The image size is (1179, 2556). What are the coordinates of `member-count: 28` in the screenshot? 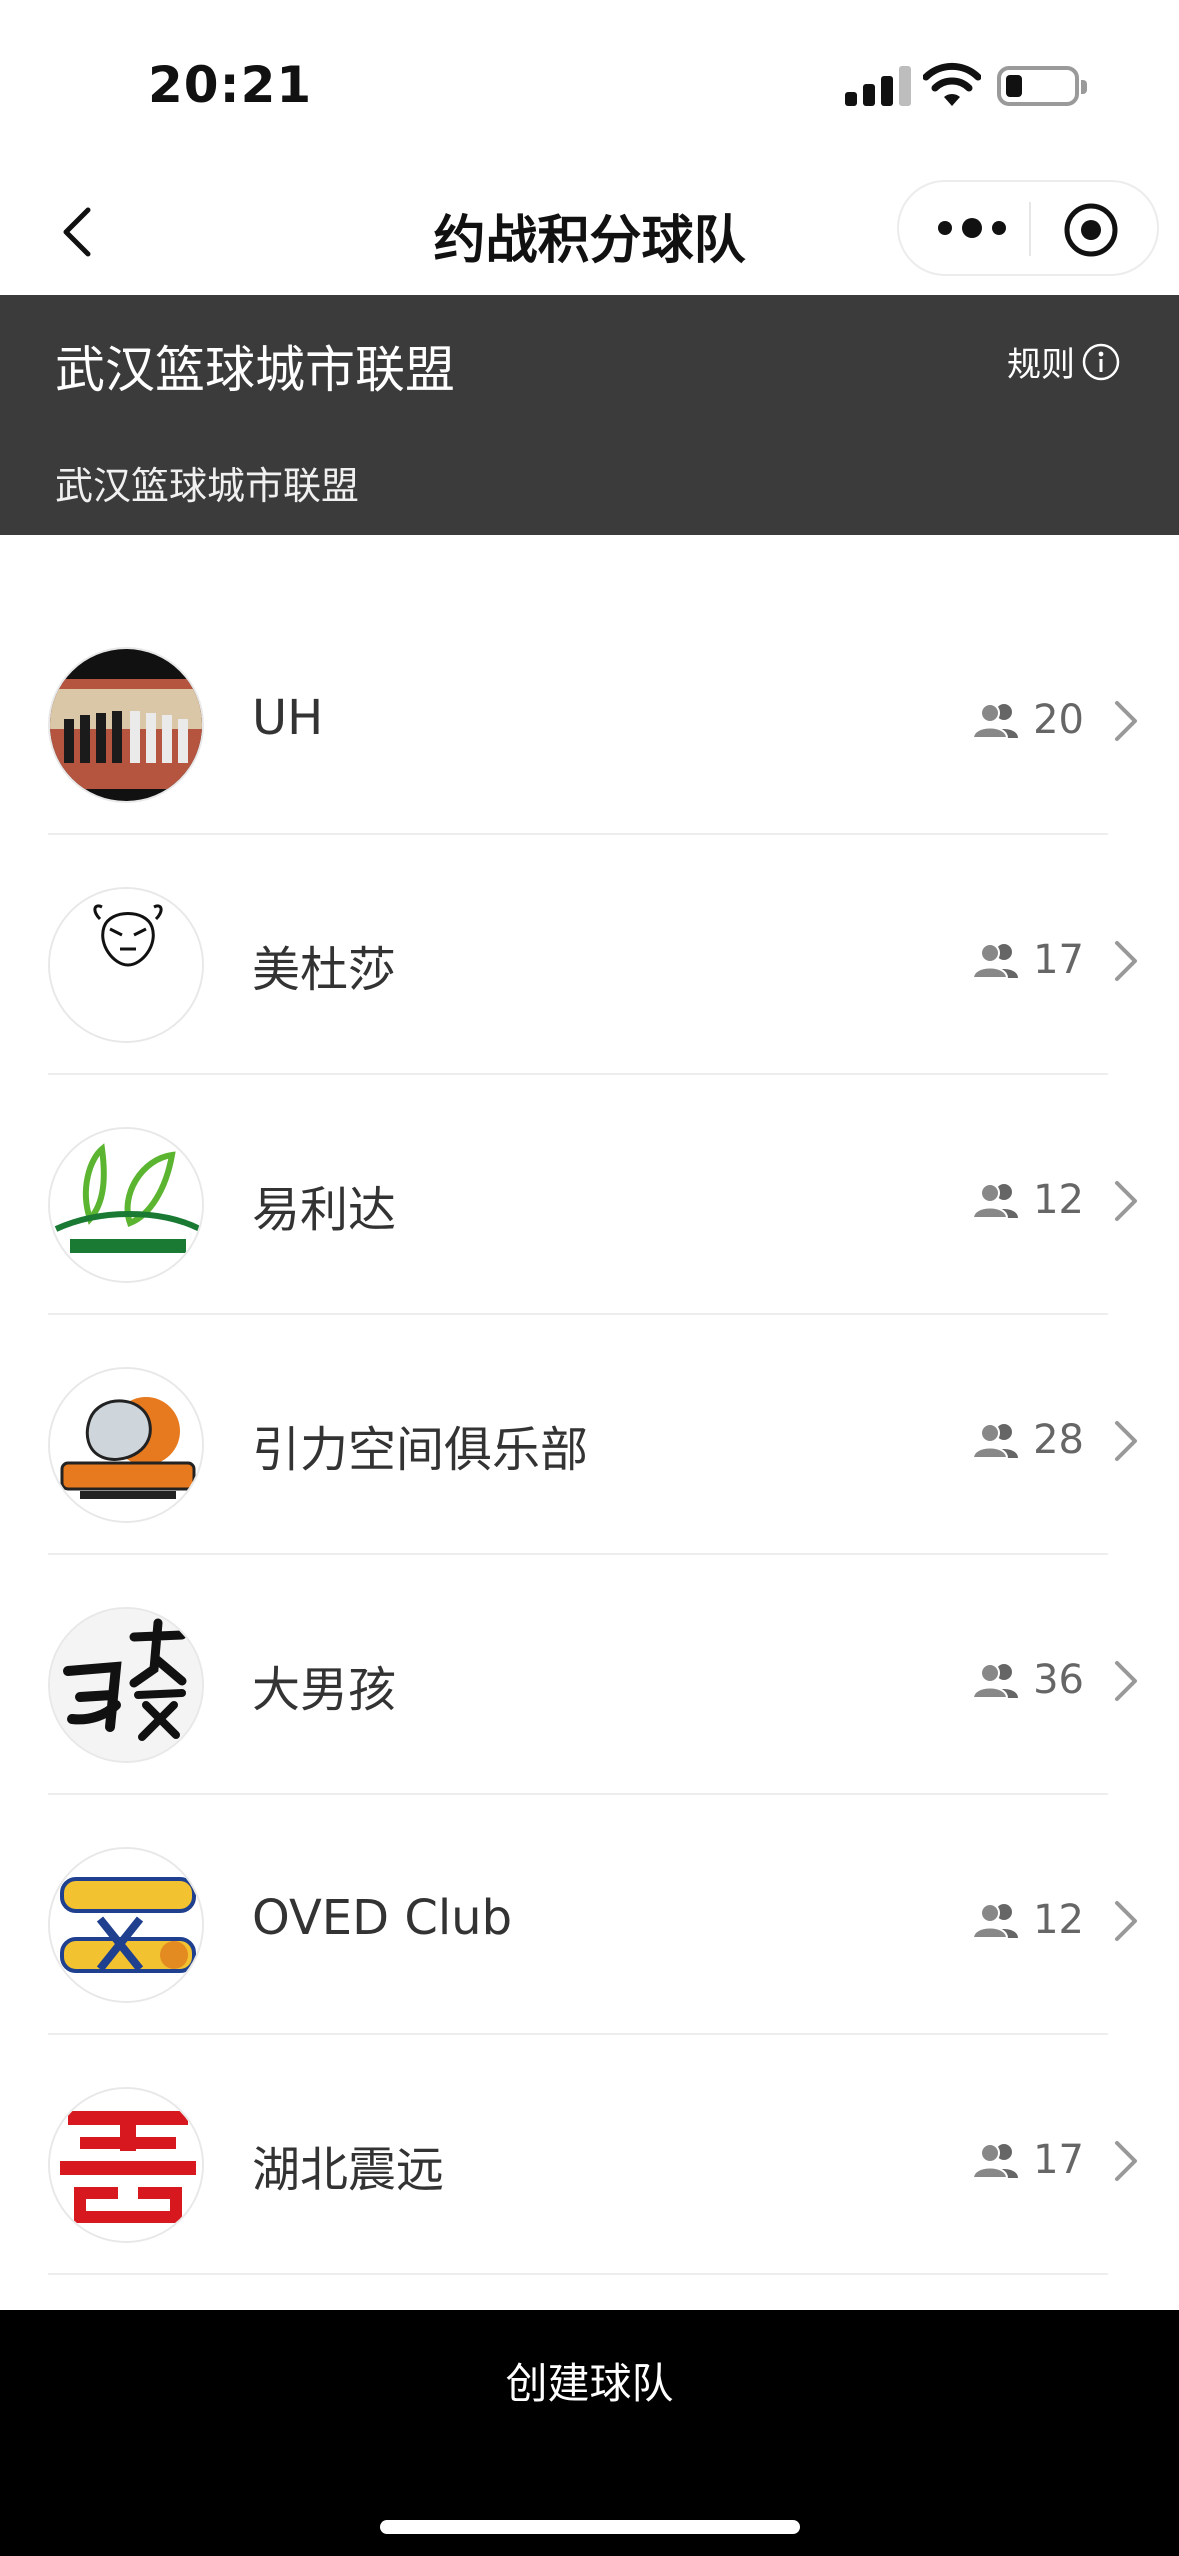 It's located at (1028, 1440).